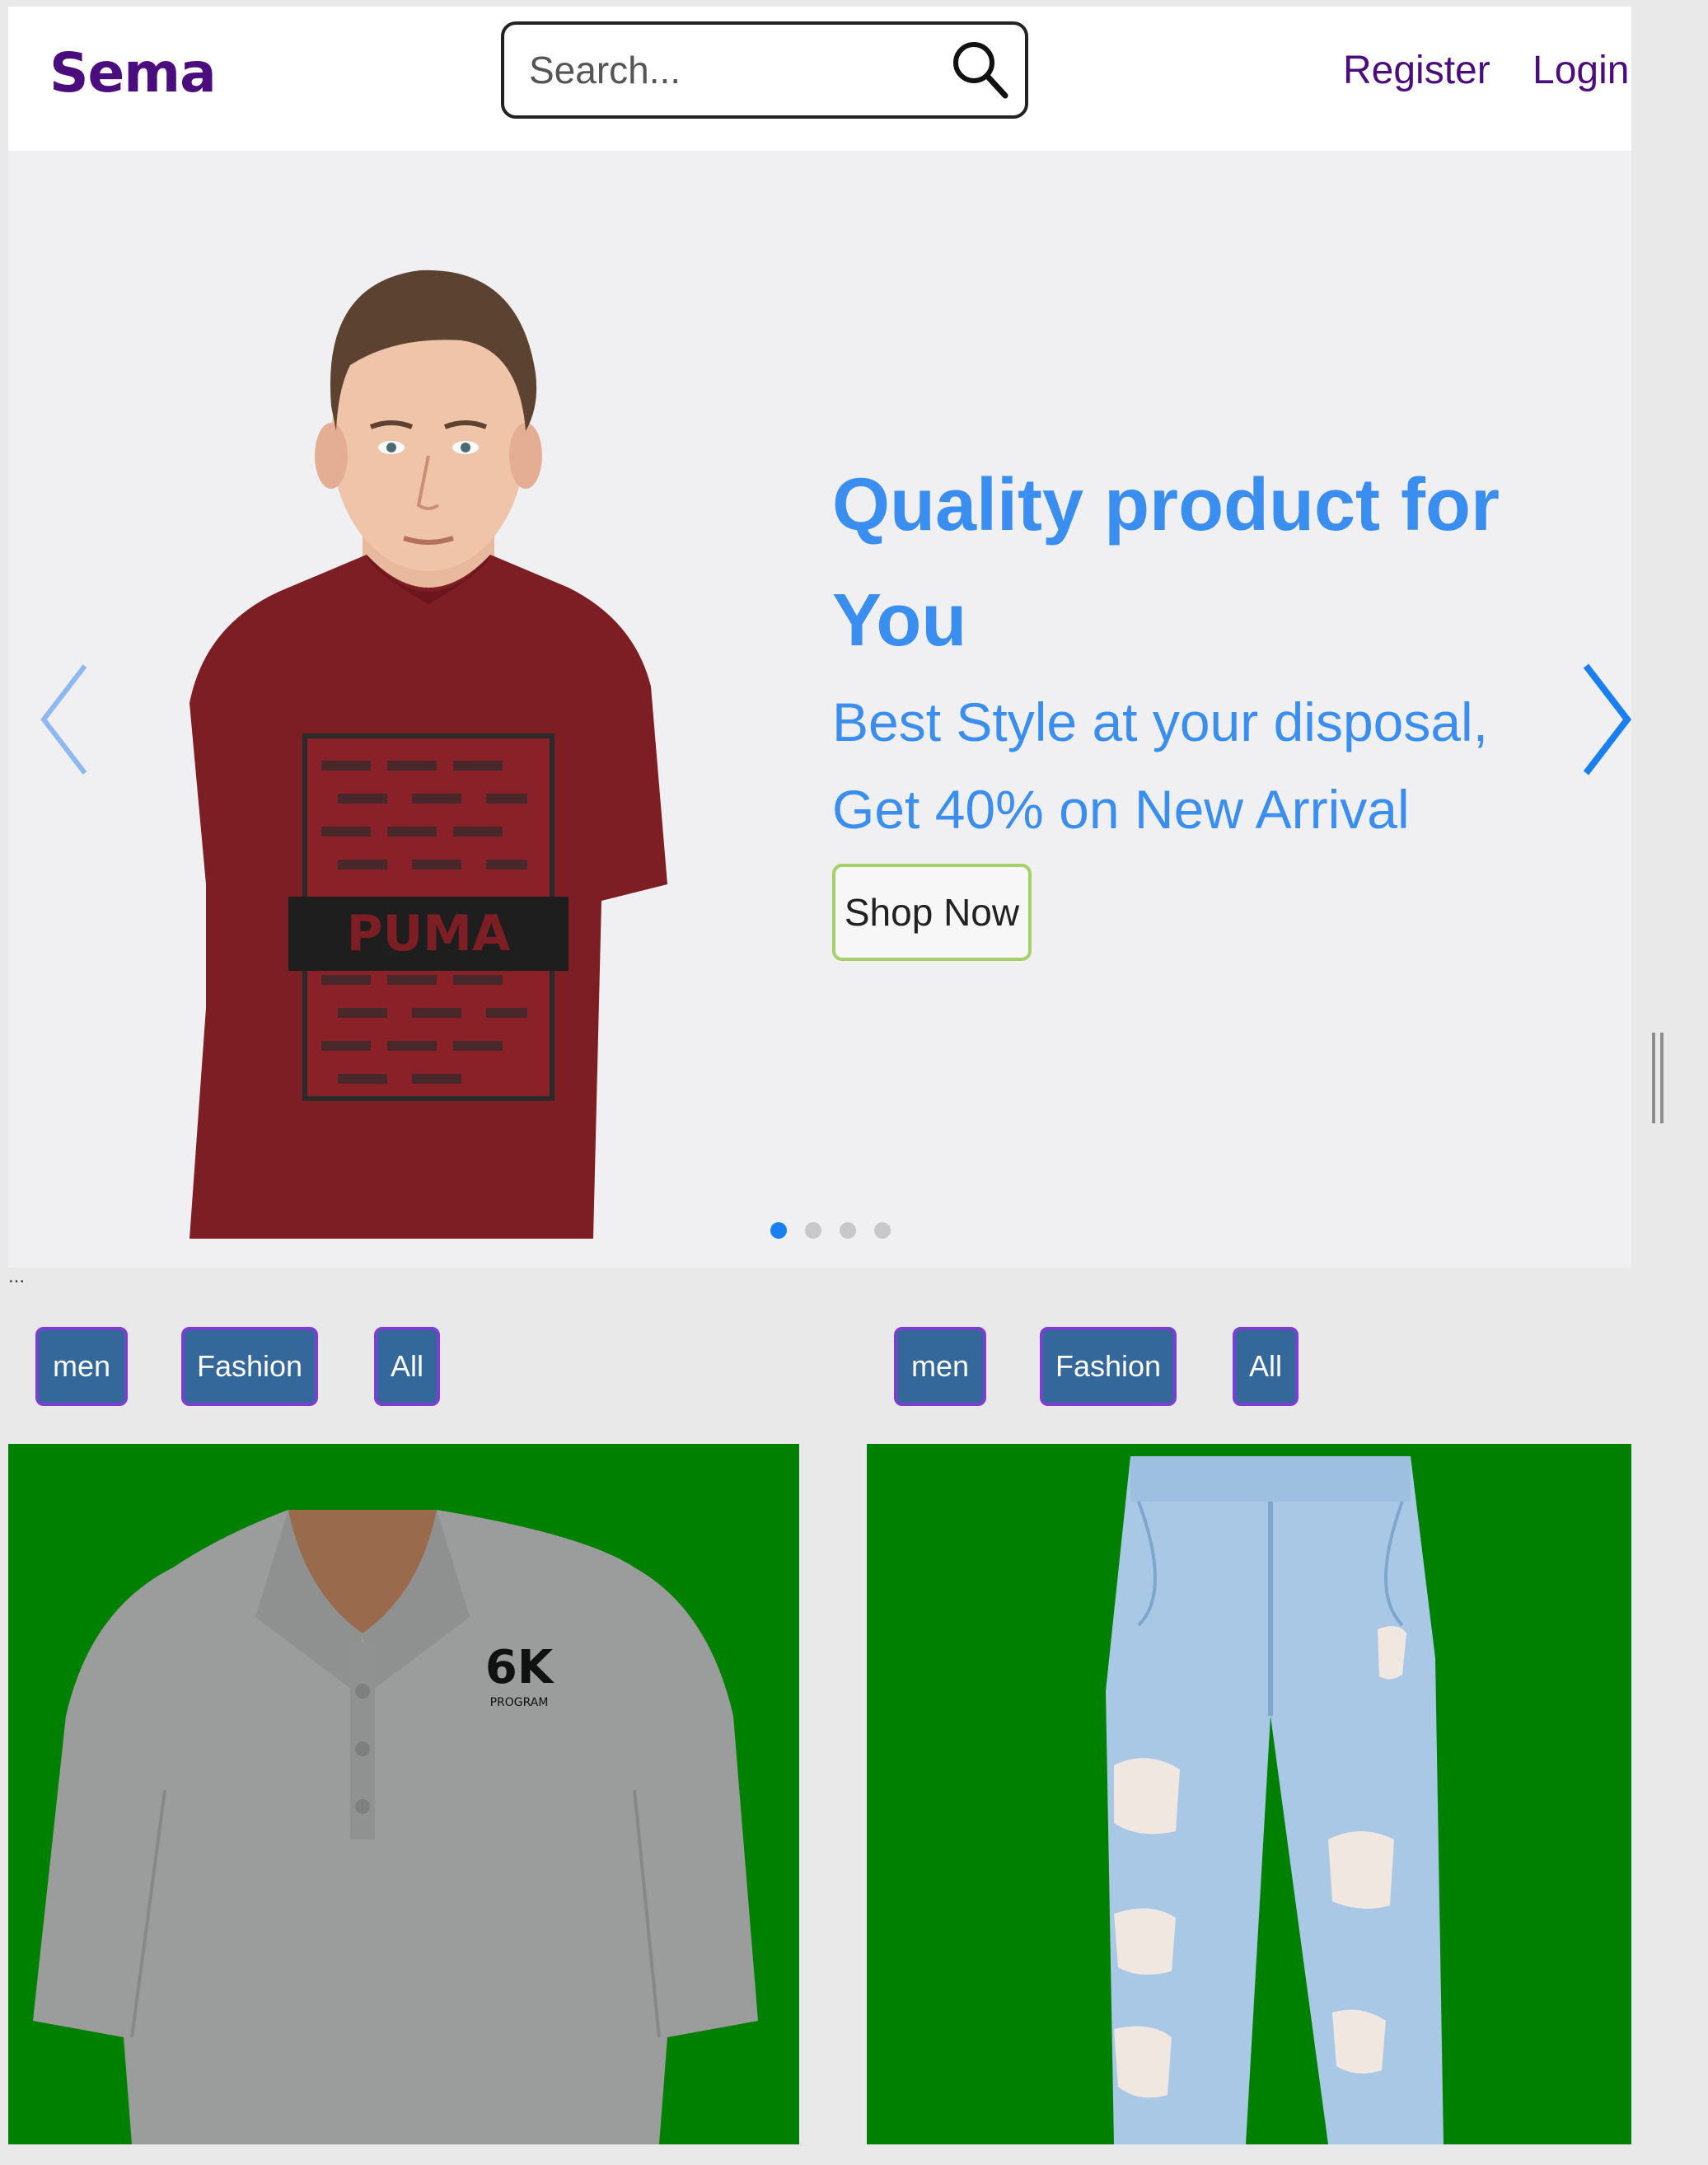 Image resolution: width=1708 pixels, height=2165 pixels. I want to click on search-box, so click(764, 70).